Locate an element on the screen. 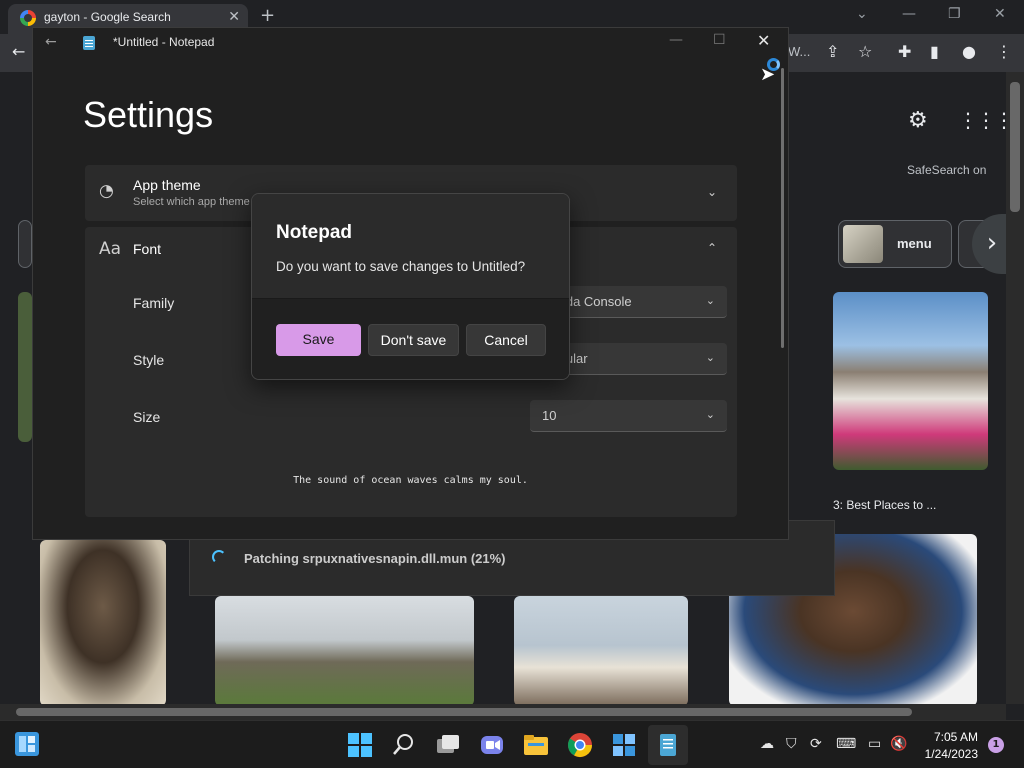  widgets-icon is located at coordinates (27, 744).